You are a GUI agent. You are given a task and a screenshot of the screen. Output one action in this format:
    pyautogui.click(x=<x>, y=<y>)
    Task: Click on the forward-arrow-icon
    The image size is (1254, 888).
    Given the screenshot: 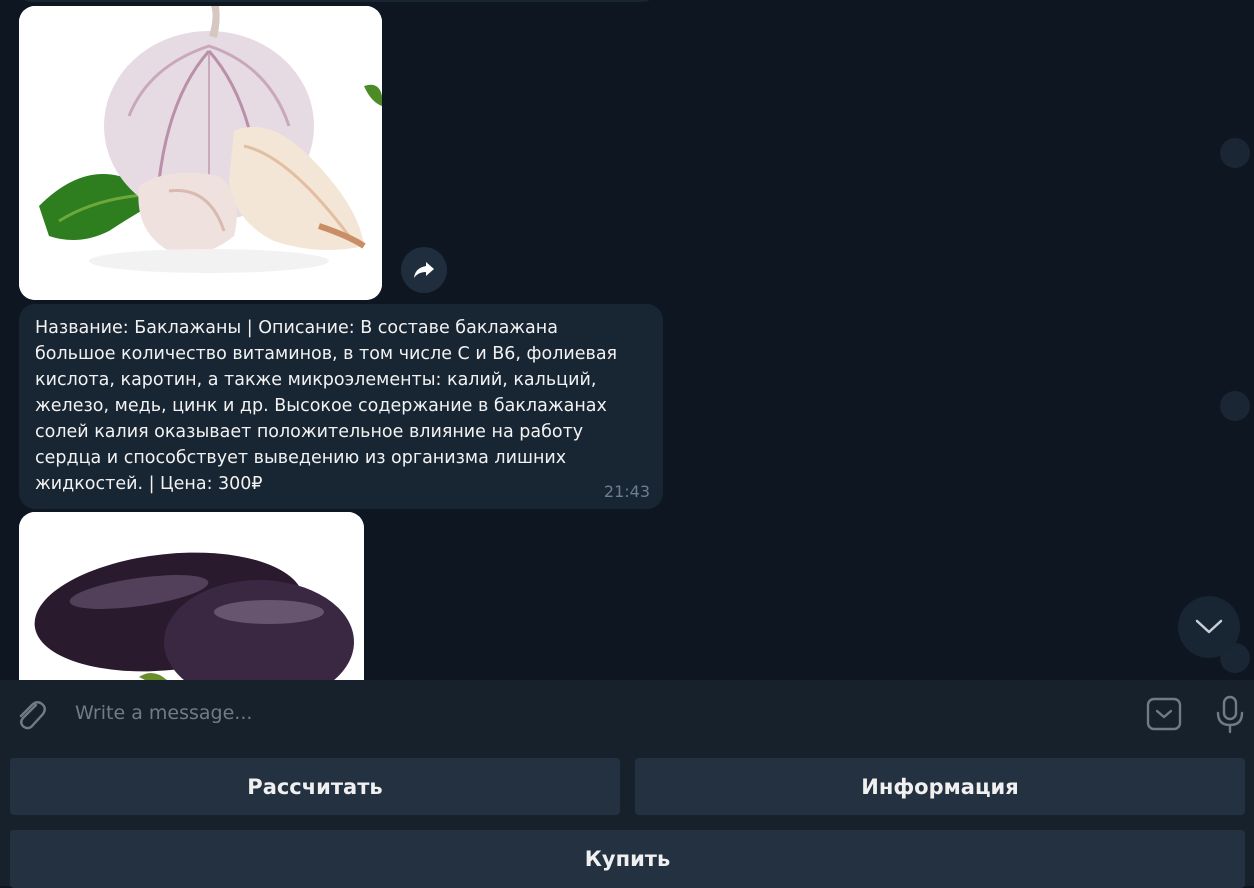 What is the action you would take?
    pyautogui.click(x=424, y=270)
    